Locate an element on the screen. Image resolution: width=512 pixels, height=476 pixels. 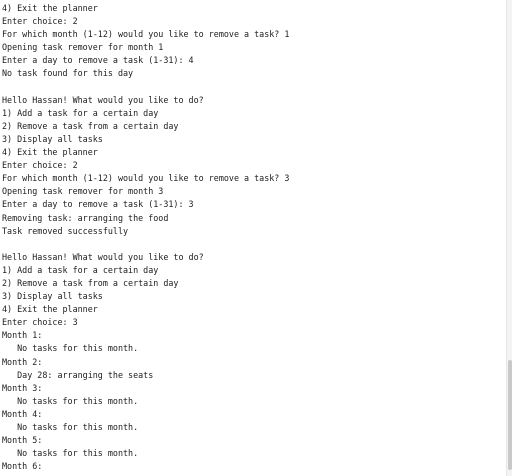
console-line: Day 28: arranging the seats is located at coordinates (78, 374).